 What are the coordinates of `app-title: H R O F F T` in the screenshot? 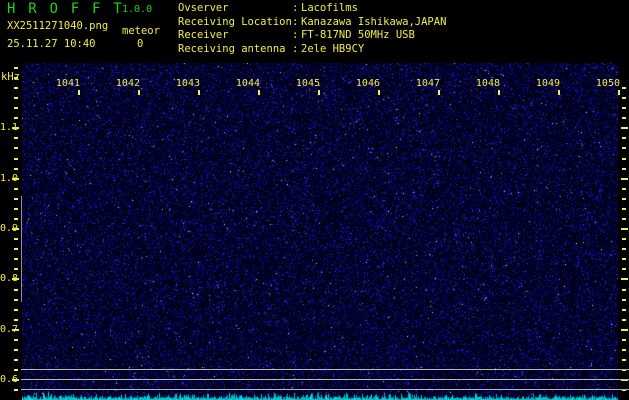 It's located at (65, 9).